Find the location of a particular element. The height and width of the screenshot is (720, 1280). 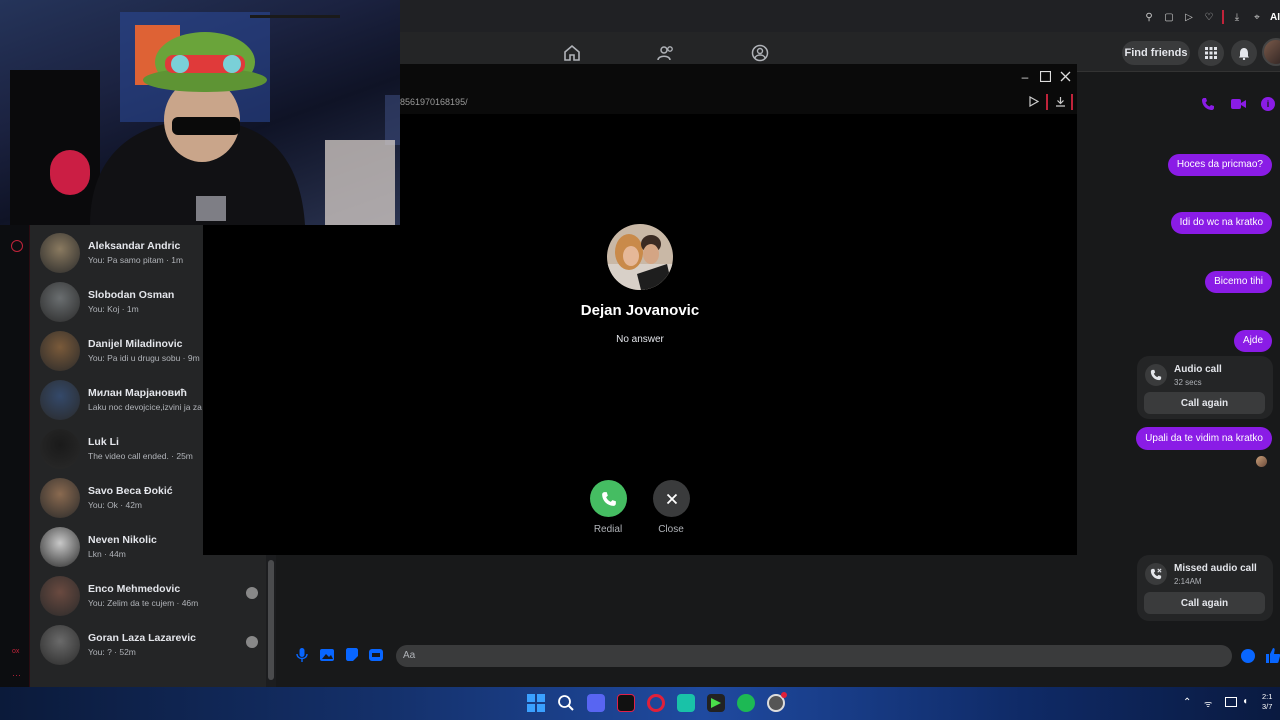

missed-call-card: Missed audio call 2:14AM Call again is located at coordinates (1205, 588).